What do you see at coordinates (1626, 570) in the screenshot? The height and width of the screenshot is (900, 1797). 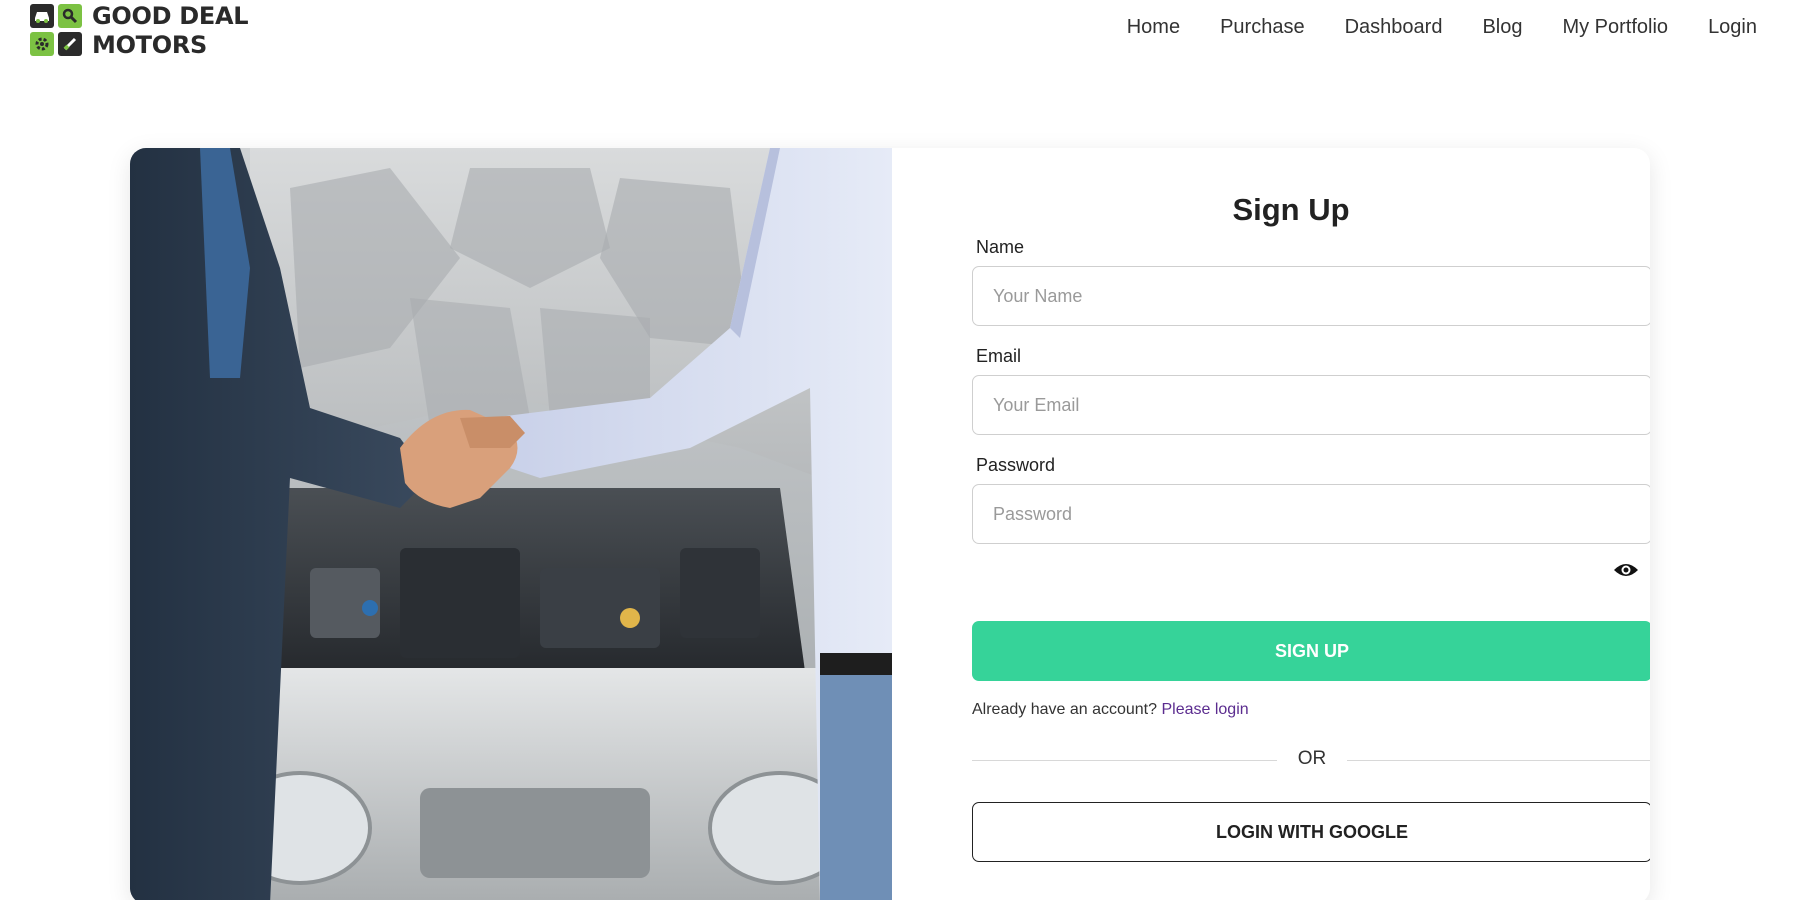 I see `eye-icon` at bounding box center [1626, 570].